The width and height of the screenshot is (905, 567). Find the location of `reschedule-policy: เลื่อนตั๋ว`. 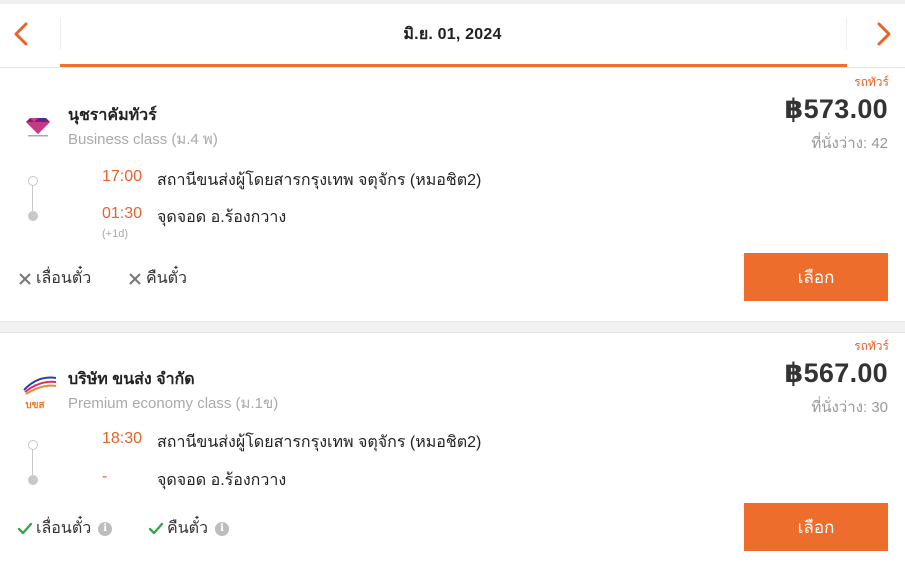

reschedule-policy: เลื่อนตั๋ว is located at coordinates (54, 278).